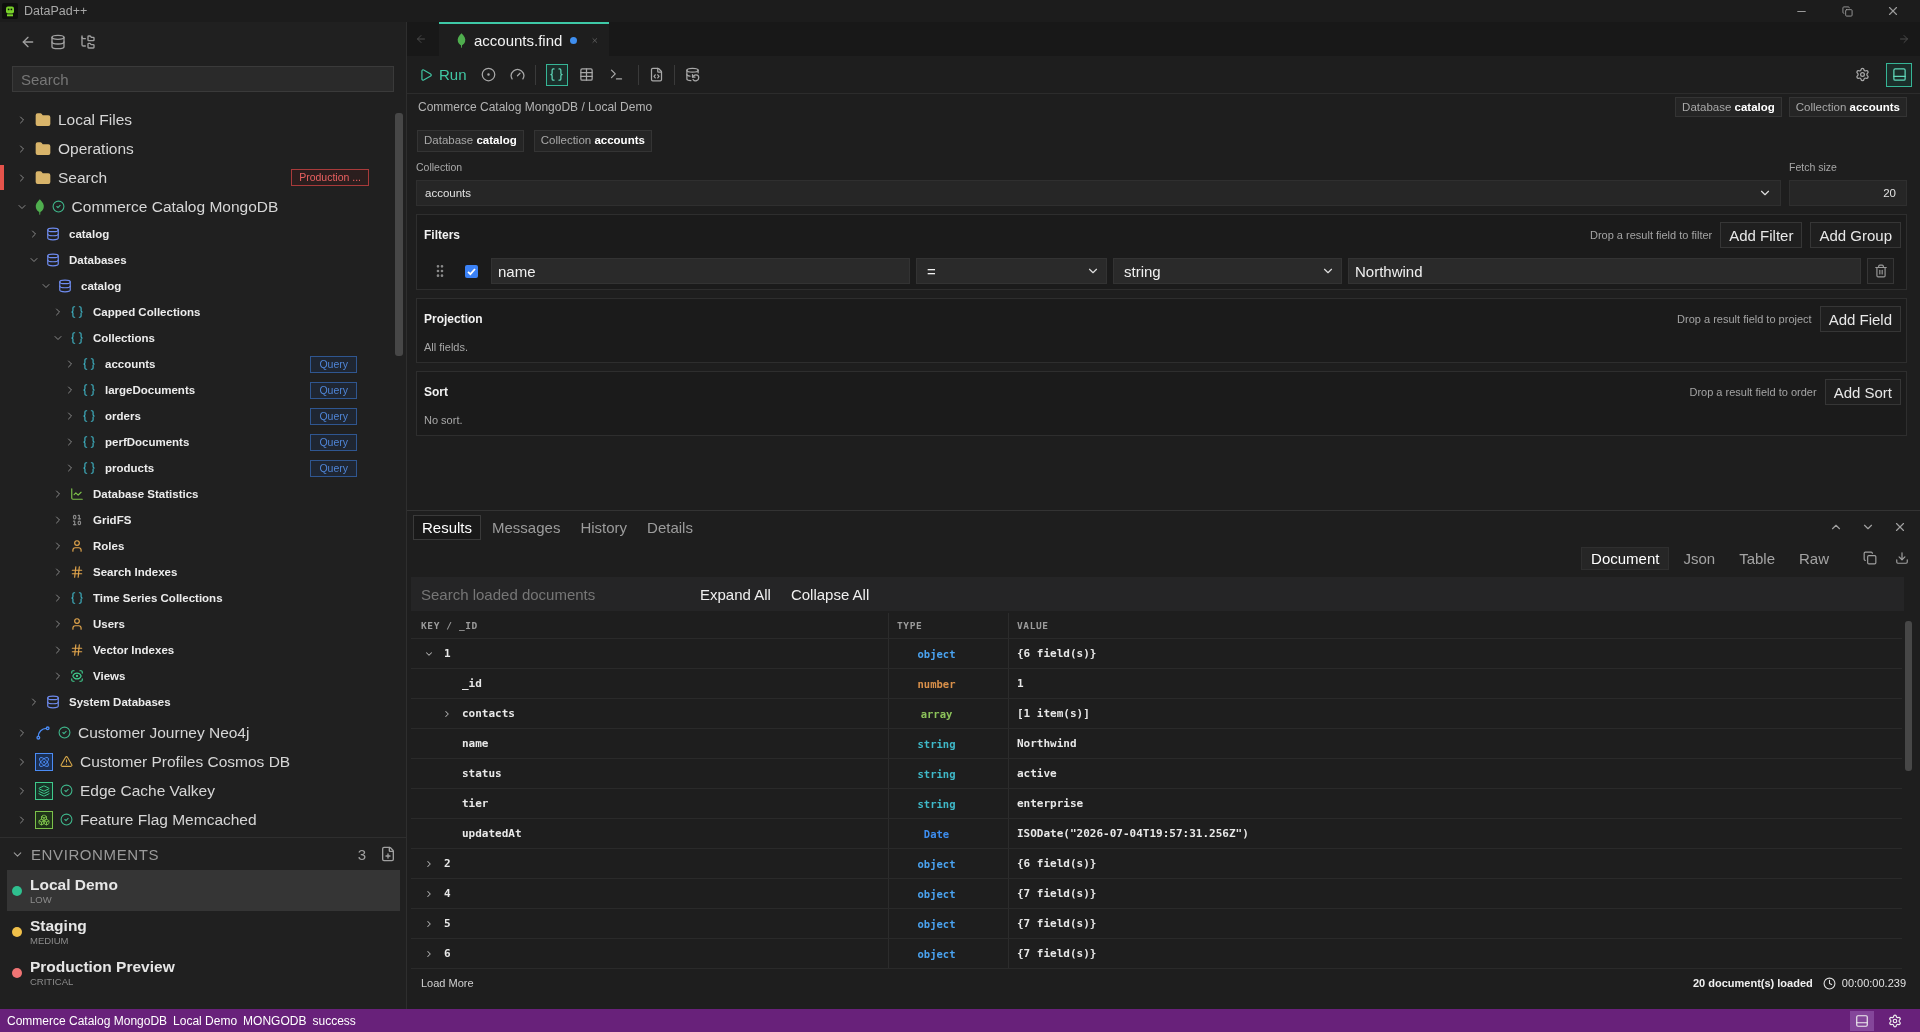 This screenshot has width=1920, height=1032. I want to click on search-field: Search loaded documents, so click(546, 594).